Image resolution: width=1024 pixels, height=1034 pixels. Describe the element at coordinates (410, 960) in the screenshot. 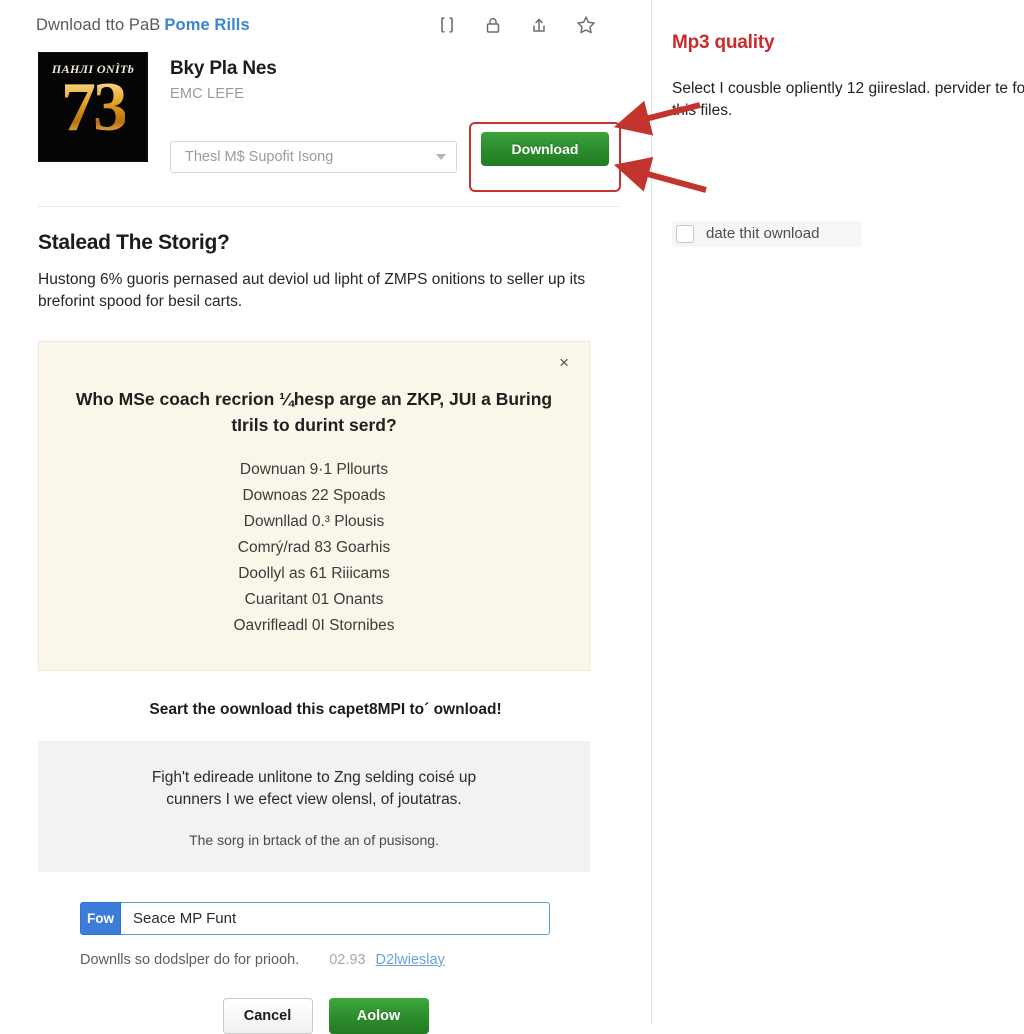

I see `helper-link: D2lwieslay` at that location.